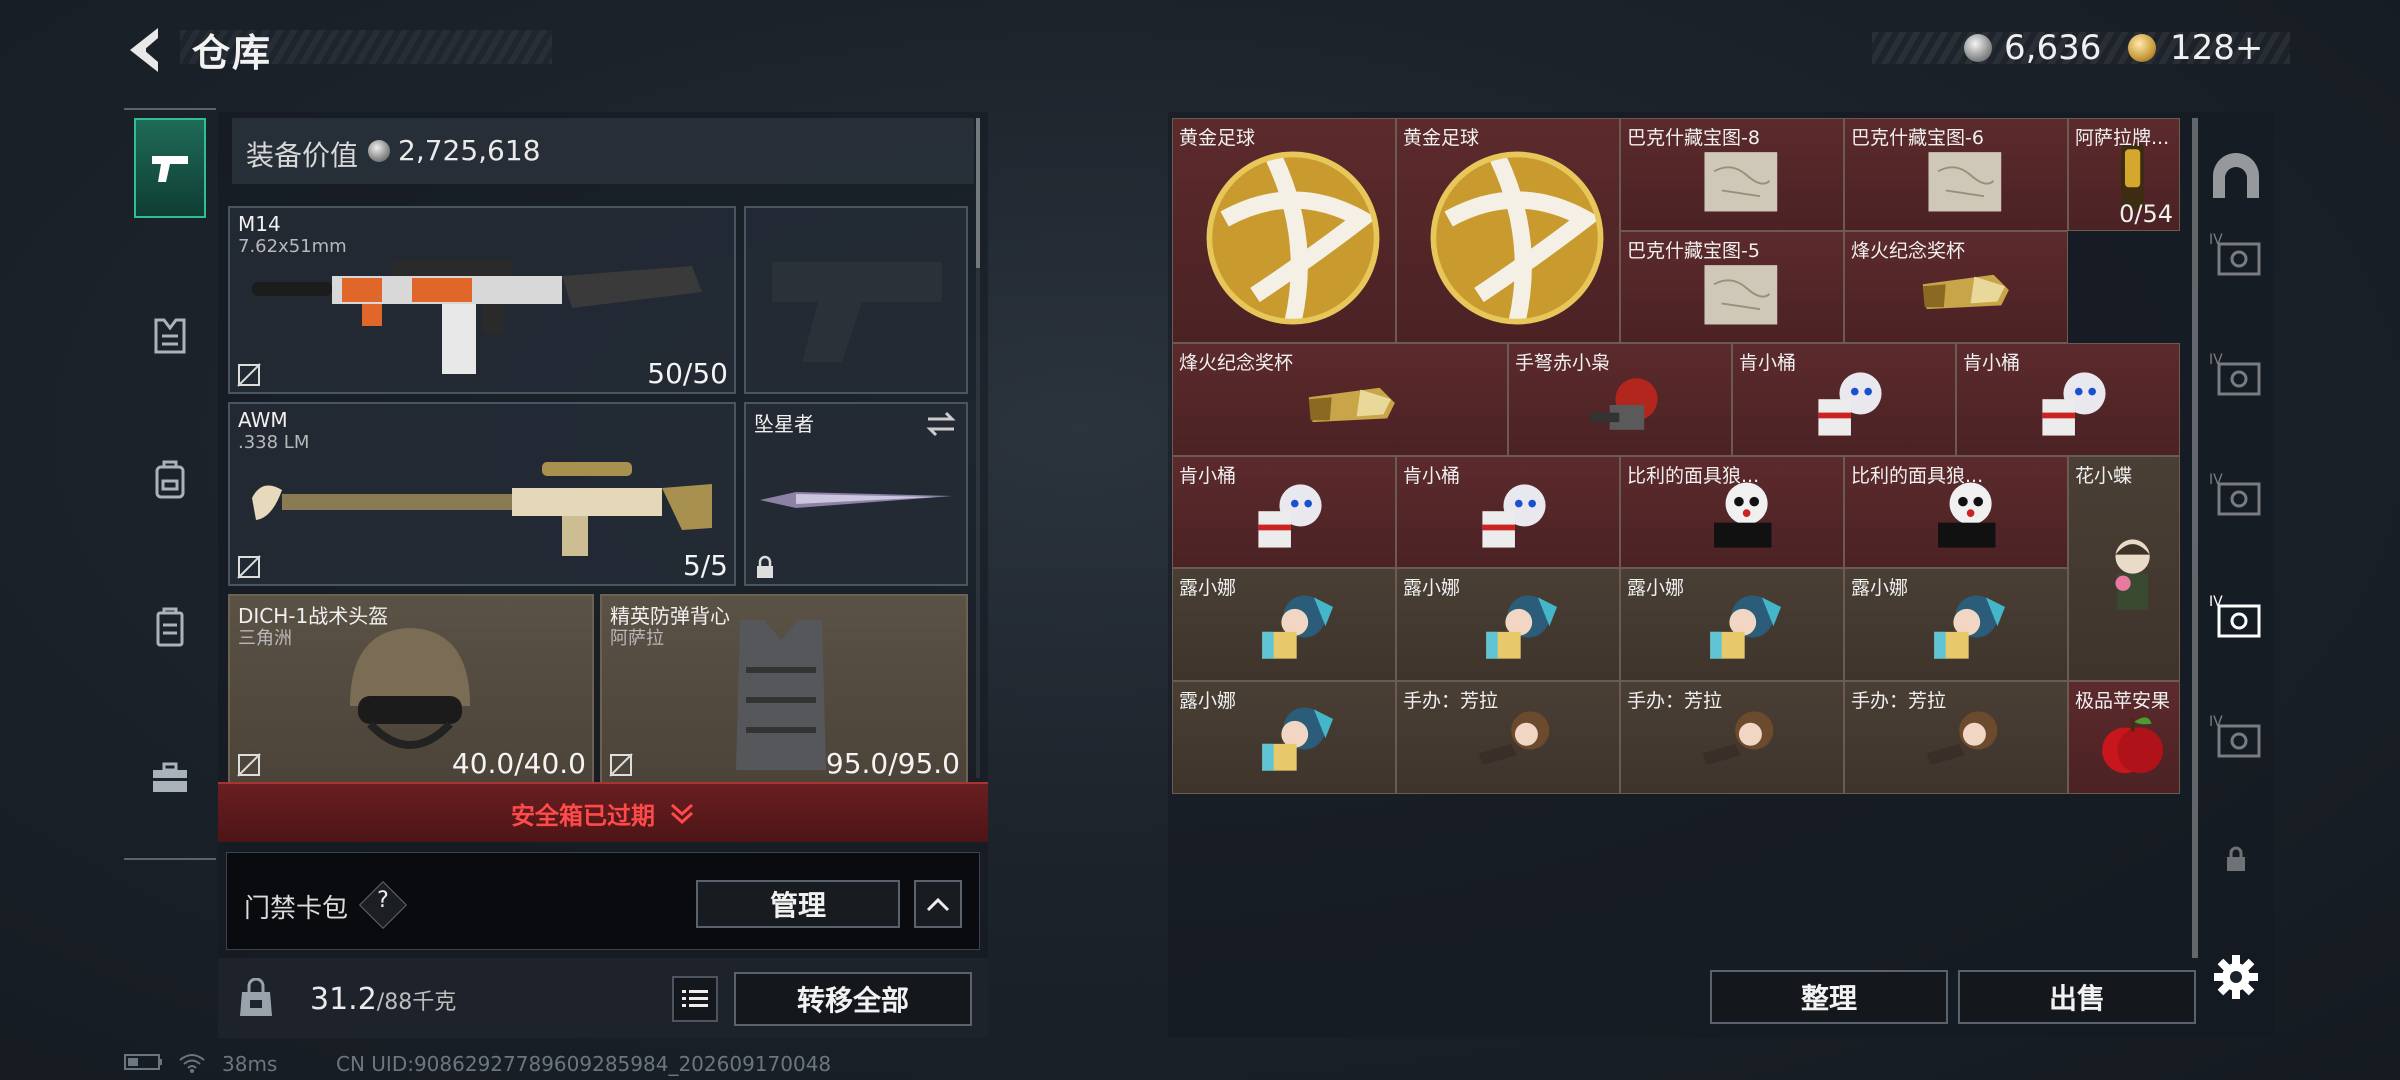 The width and height of the screenshot is (2400, 1080). I want to click on safebox-expired-text: 安全箱已过期, so click(583, 815).